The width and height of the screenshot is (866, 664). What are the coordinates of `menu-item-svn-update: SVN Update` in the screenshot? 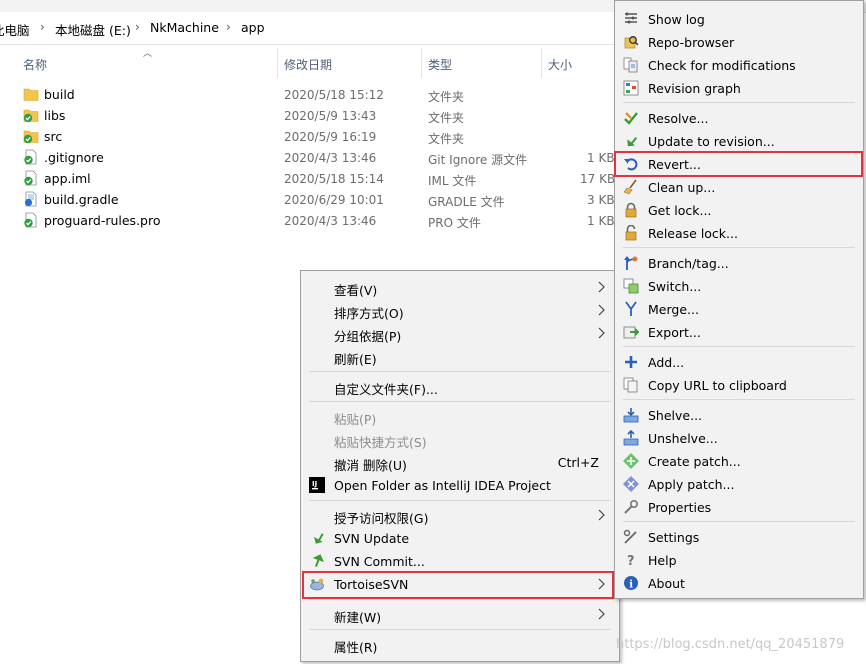 It's located at (460, 538).